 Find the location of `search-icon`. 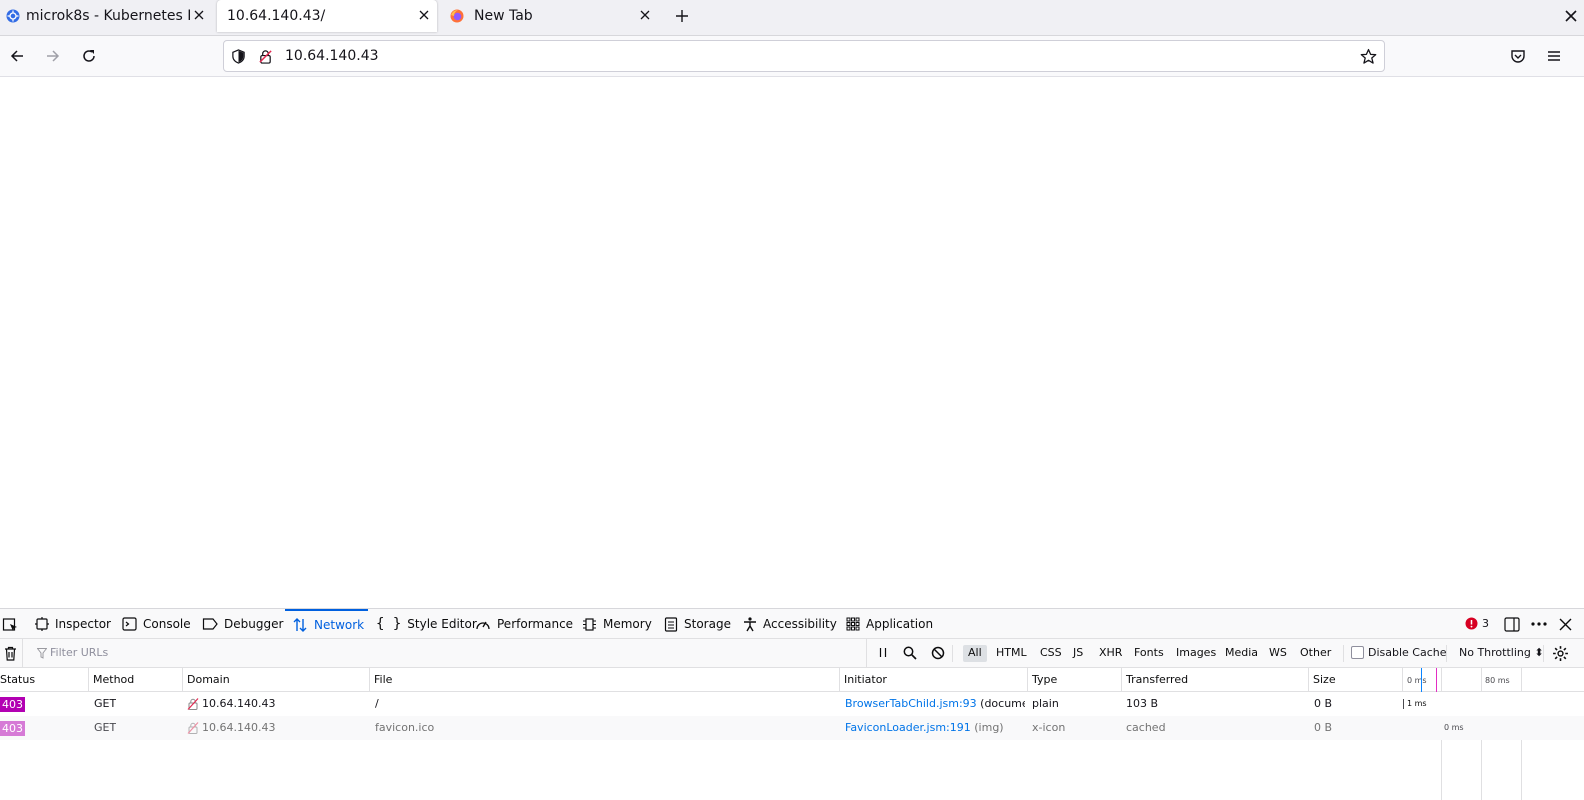

search-icon is located at coordinates (910, 653).